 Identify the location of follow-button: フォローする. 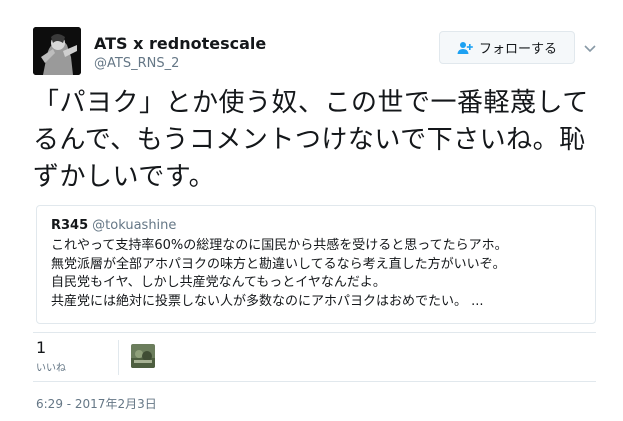
(507, 47).